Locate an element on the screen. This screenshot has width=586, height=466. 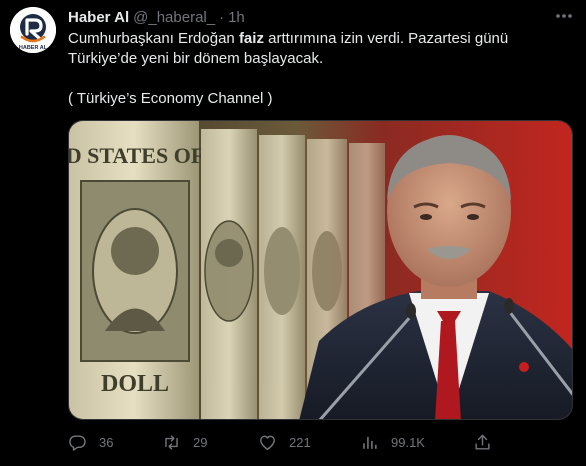
more-options-icon is located at coordinates (564, 16).